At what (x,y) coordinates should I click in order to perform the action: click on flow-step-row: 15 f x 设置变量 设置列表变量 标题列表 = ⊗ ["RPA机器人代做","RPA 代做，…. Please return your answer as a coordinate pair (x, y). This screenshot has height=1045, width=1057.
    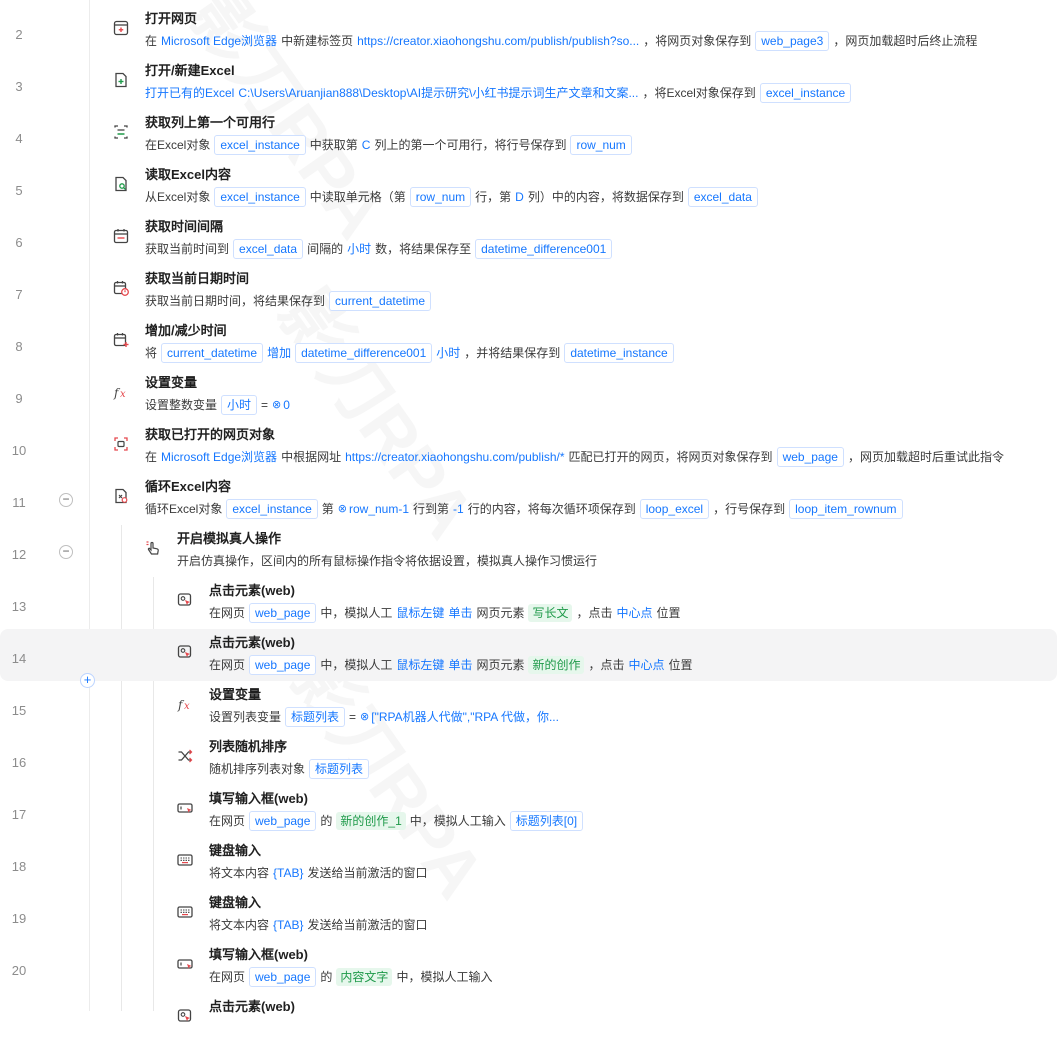
    Looking at the image, I should click on (528, 707).